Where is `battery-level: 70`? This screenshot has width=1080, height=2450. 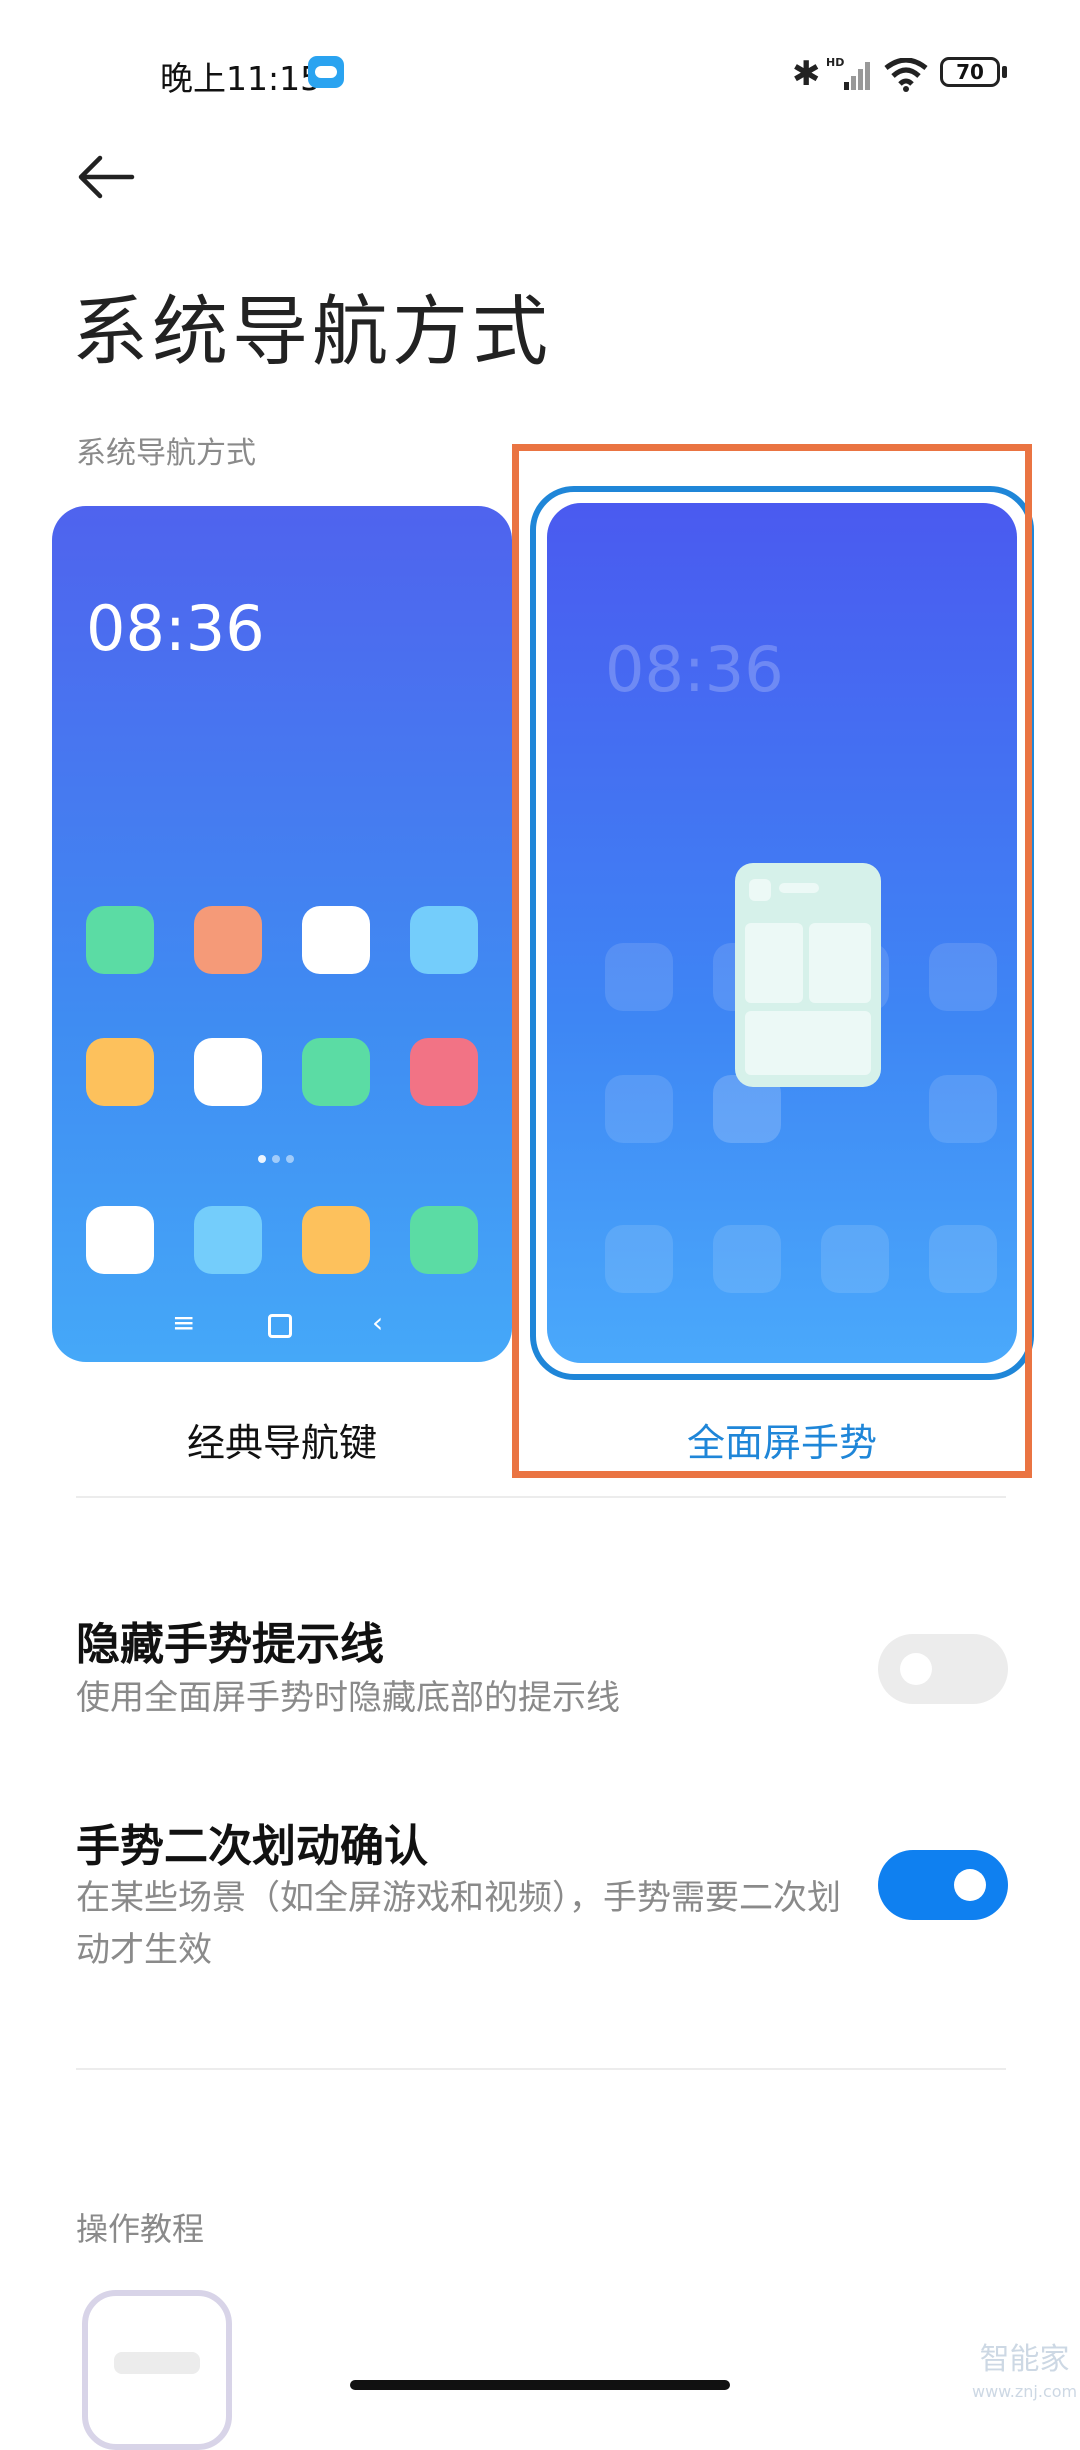 battery-level: 70 is located at coordinates (970, 72).